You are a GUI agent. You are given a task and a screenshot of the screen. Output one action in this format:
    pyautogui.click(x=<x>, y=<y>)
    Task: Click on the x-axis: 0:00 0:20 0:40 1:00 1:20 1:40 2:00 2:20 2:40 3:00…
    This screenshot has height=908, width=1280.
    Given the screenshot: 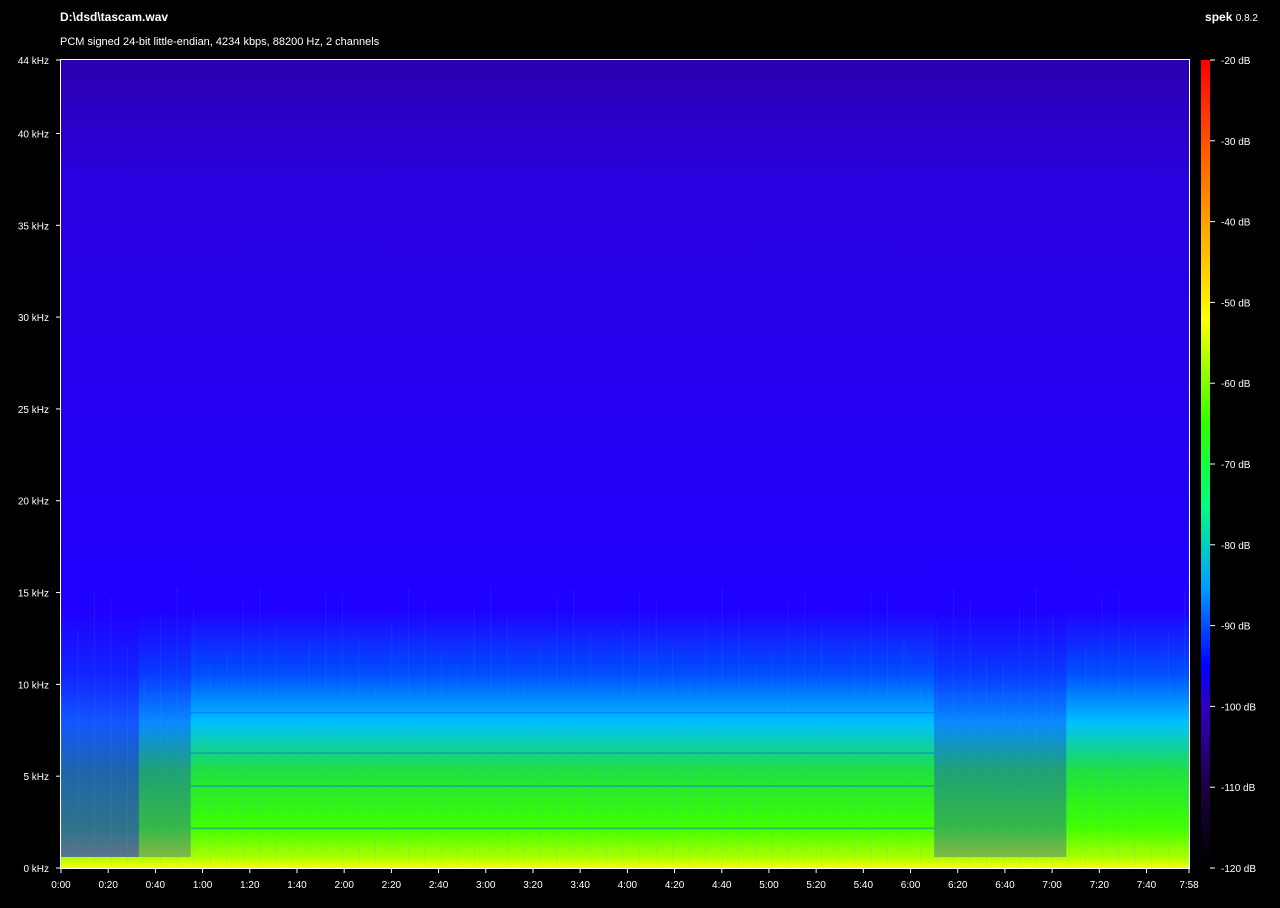 What is the action you would take?
    pyautogui.click(x=625, y=879)
    